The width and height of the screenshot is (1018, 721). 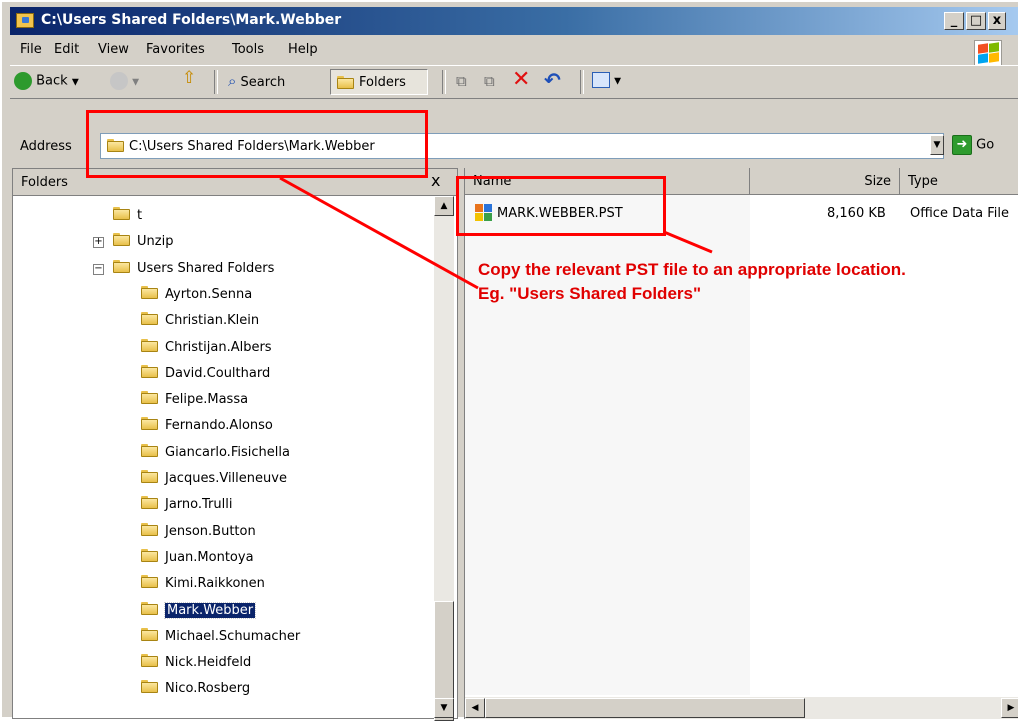 I want to click on tree-item-label: Christian.Klein, so click(x=212, y=321).